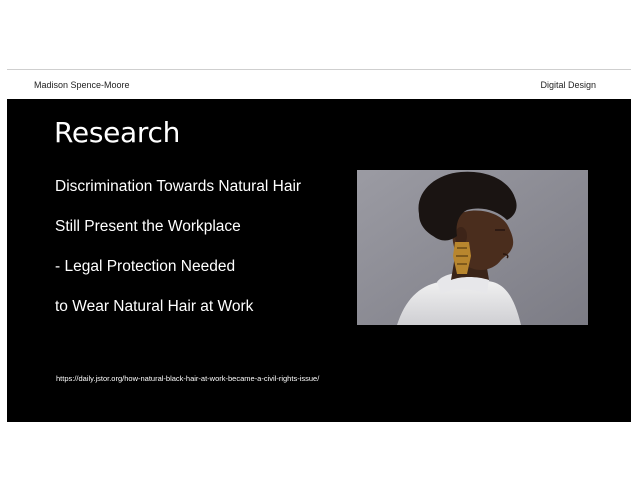 The height and width of the screenshot is (493, 638). Describe the element at coordinates (145, 266) in the screenshot. I see `body-line: - Legal Protection Needed` at that location.